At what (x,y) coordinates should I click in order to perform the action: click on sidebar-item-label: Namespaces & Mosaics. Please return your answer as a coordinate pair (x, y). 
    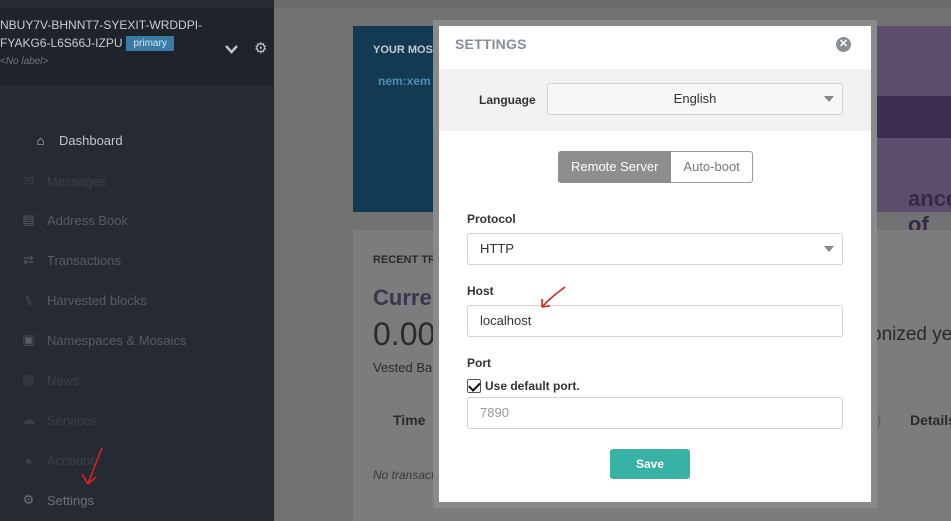
    Looking at the image, I should click on (117, 340).